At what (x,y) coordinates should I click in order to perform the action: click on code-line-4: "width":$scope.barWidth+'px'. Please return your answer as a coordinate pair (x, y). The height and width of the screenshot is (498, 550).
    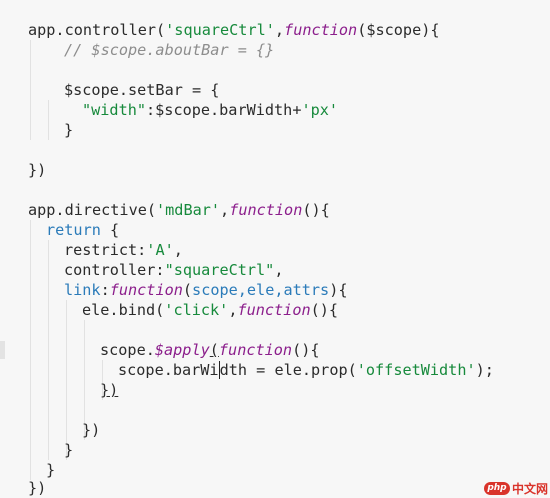
    Looking at the image, I should click on (210, 110).